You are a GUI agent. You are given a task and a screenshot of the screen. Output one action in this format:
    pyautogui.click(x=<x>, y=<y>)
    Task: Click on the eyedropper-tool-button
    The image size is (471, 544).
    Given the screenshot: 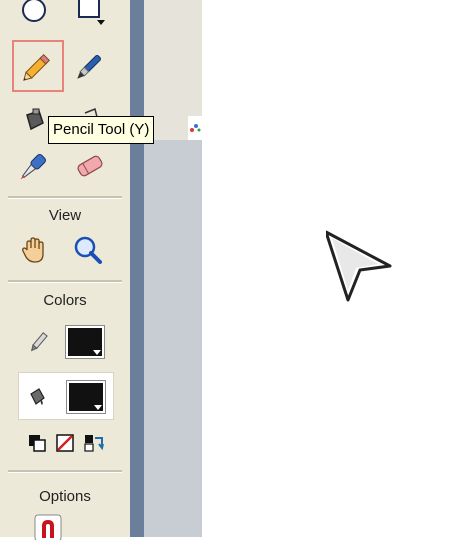 What is the action you would take?
    pyautogui.click(x=34, y=166)
    